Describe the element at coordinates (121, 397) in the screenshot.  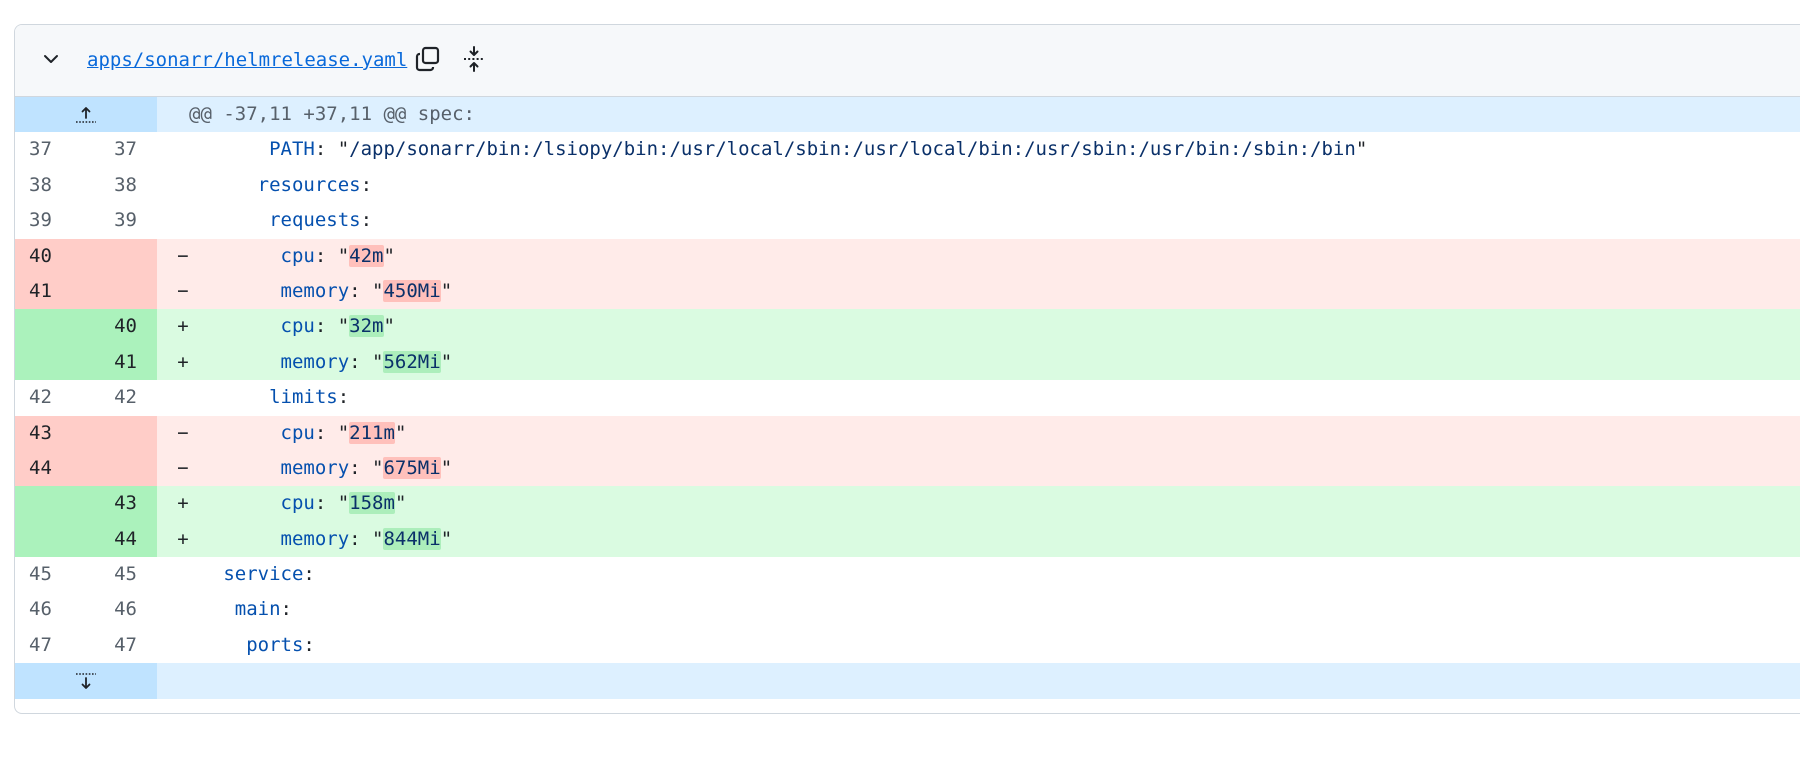
I see `new-line-number: 42` at that location.